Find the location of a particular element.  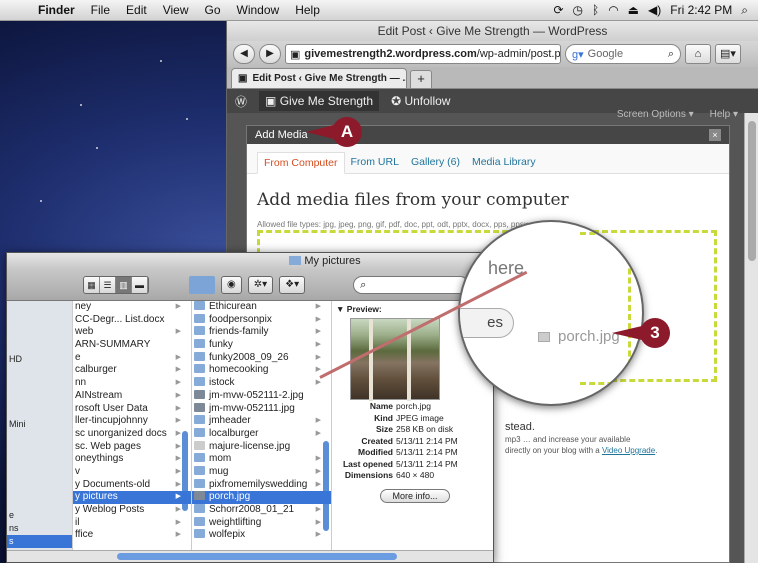

tab-from-computer: From Computer is located at coordinates (301, 163).